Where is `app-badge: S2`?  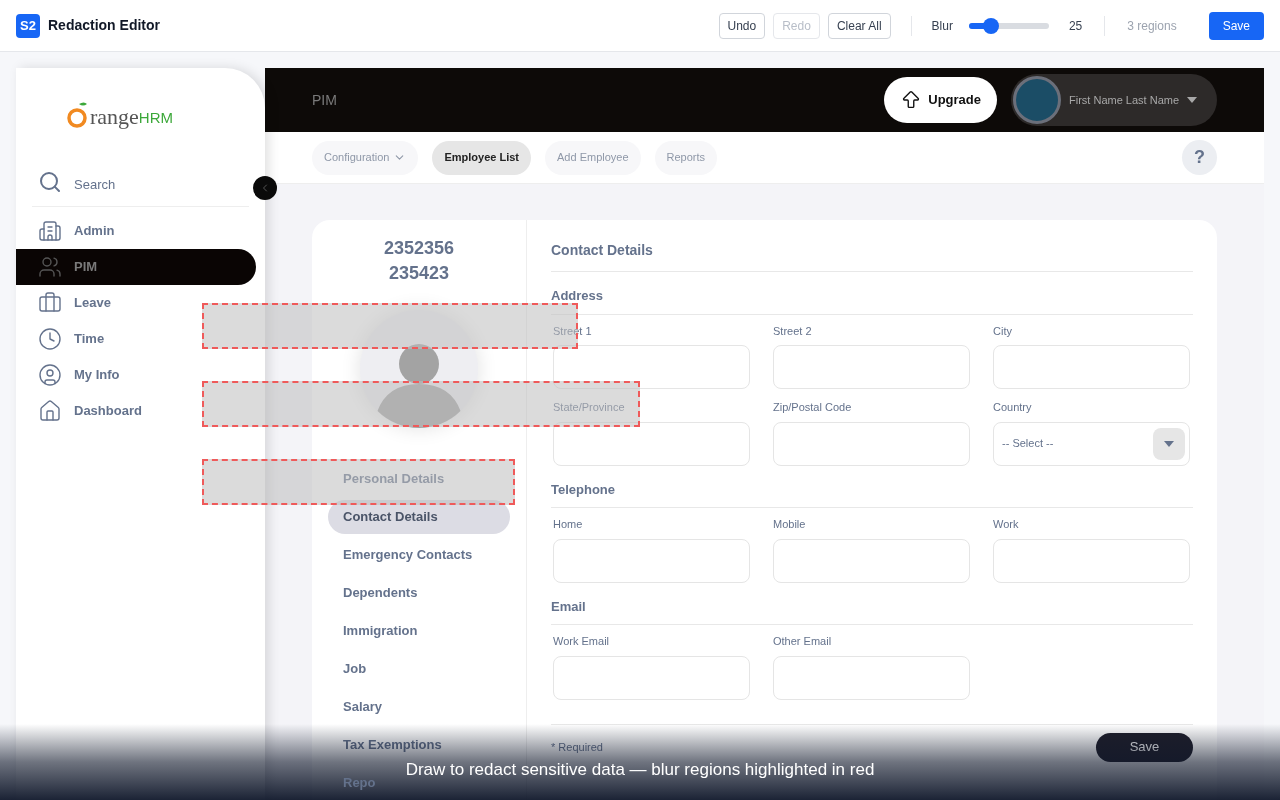
app-badge: S2 is located at coordinates (28, 25).